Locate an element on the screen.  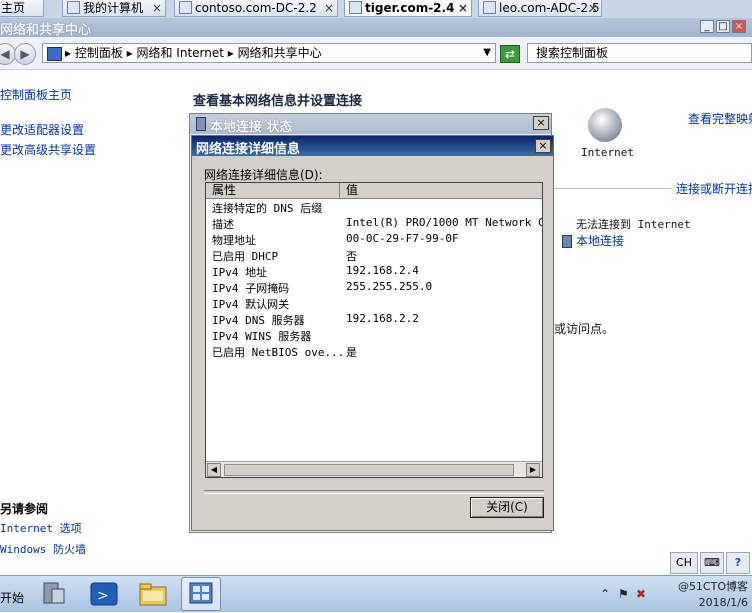
search-input: 搜索控制面板 is located at coordinates (639, 53).